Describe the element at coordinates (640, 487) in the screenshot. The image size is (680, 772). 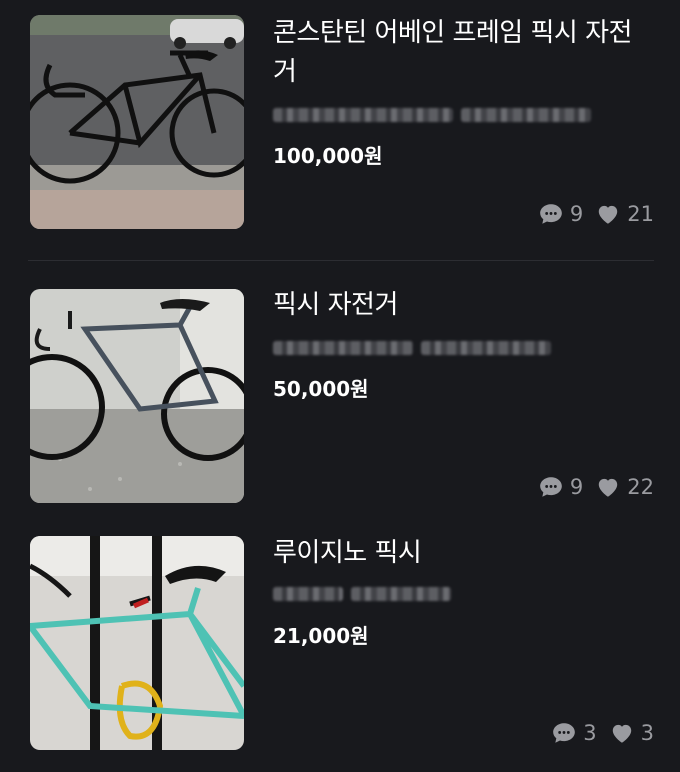
I see `like-count: 22` at that location.